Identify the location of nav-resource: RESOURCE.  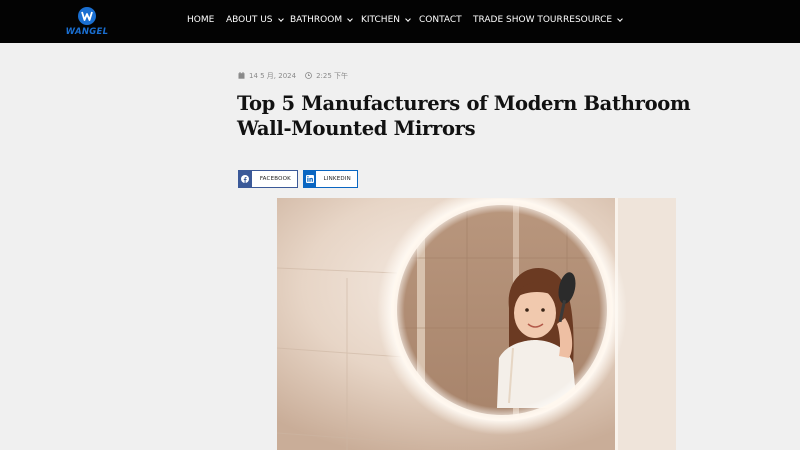
(593, 20).